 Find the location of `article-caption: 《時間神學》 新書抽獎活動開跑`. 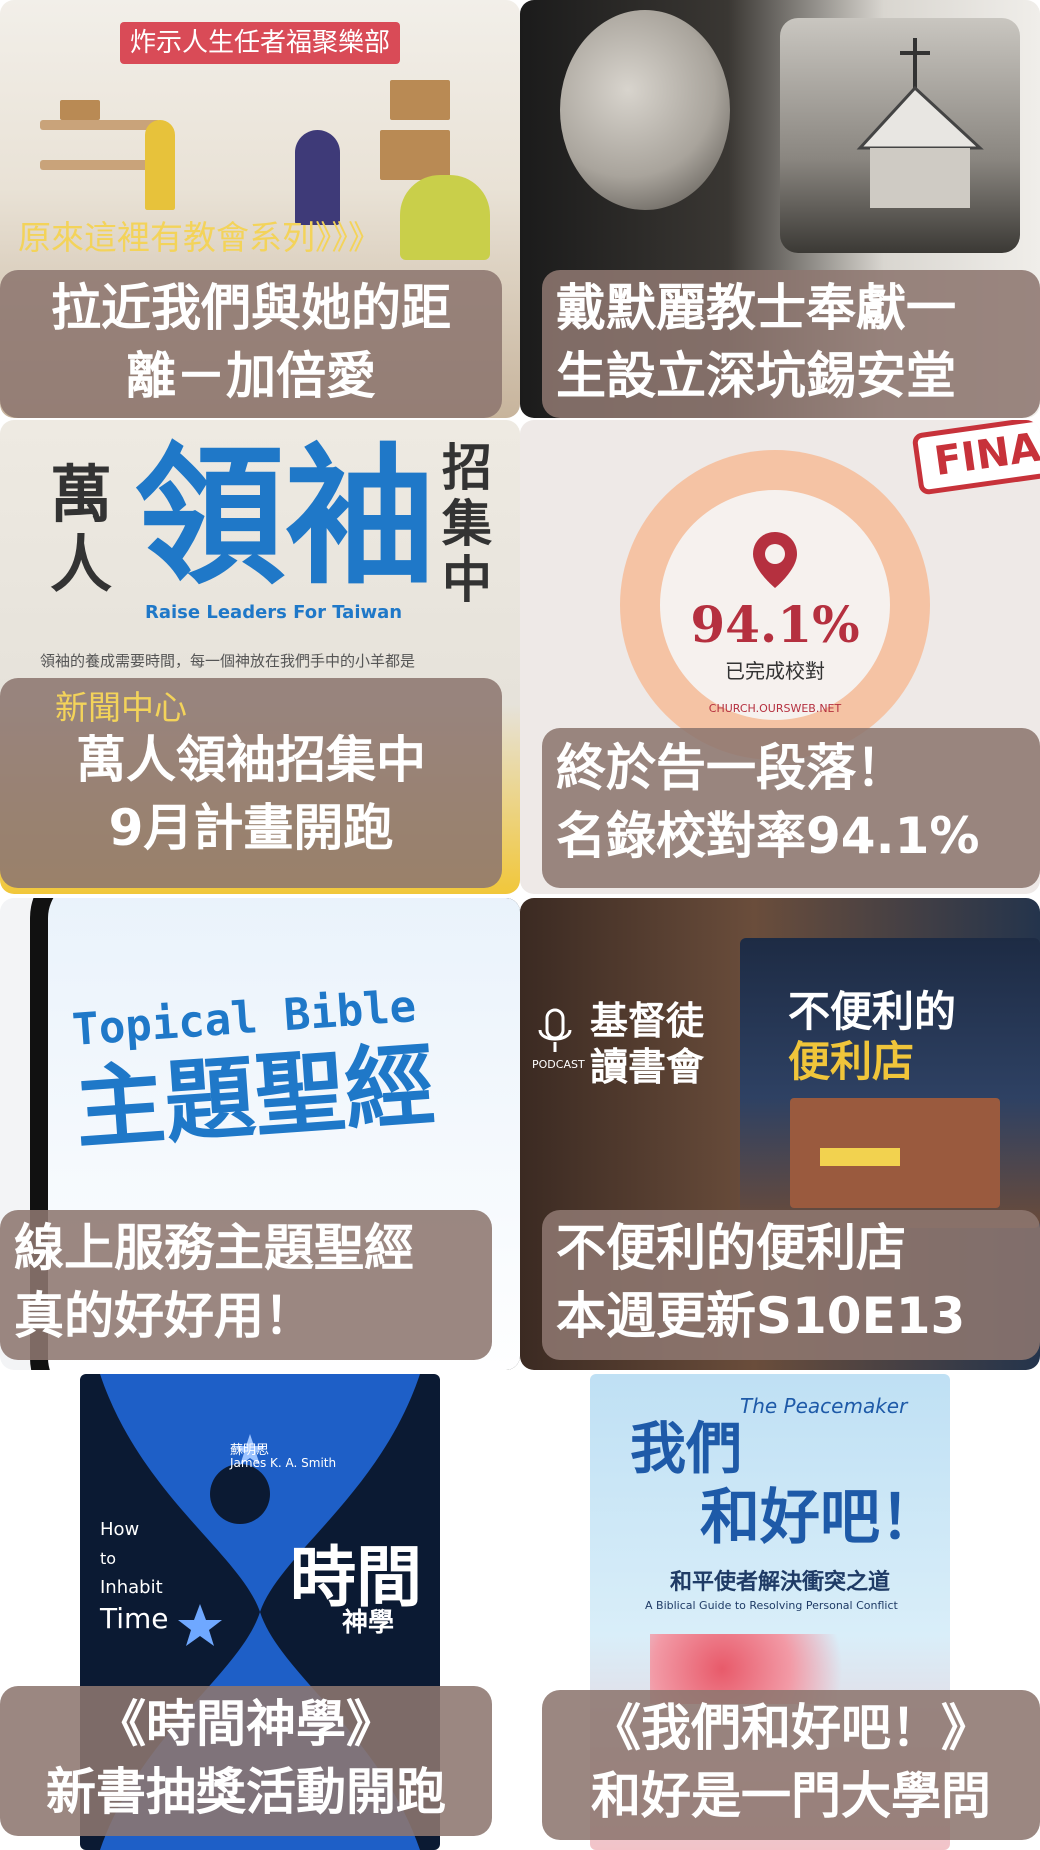

article-caption: 《時間神學》 新書抽獎活動開跑 is located at coordinates (246, 1761).